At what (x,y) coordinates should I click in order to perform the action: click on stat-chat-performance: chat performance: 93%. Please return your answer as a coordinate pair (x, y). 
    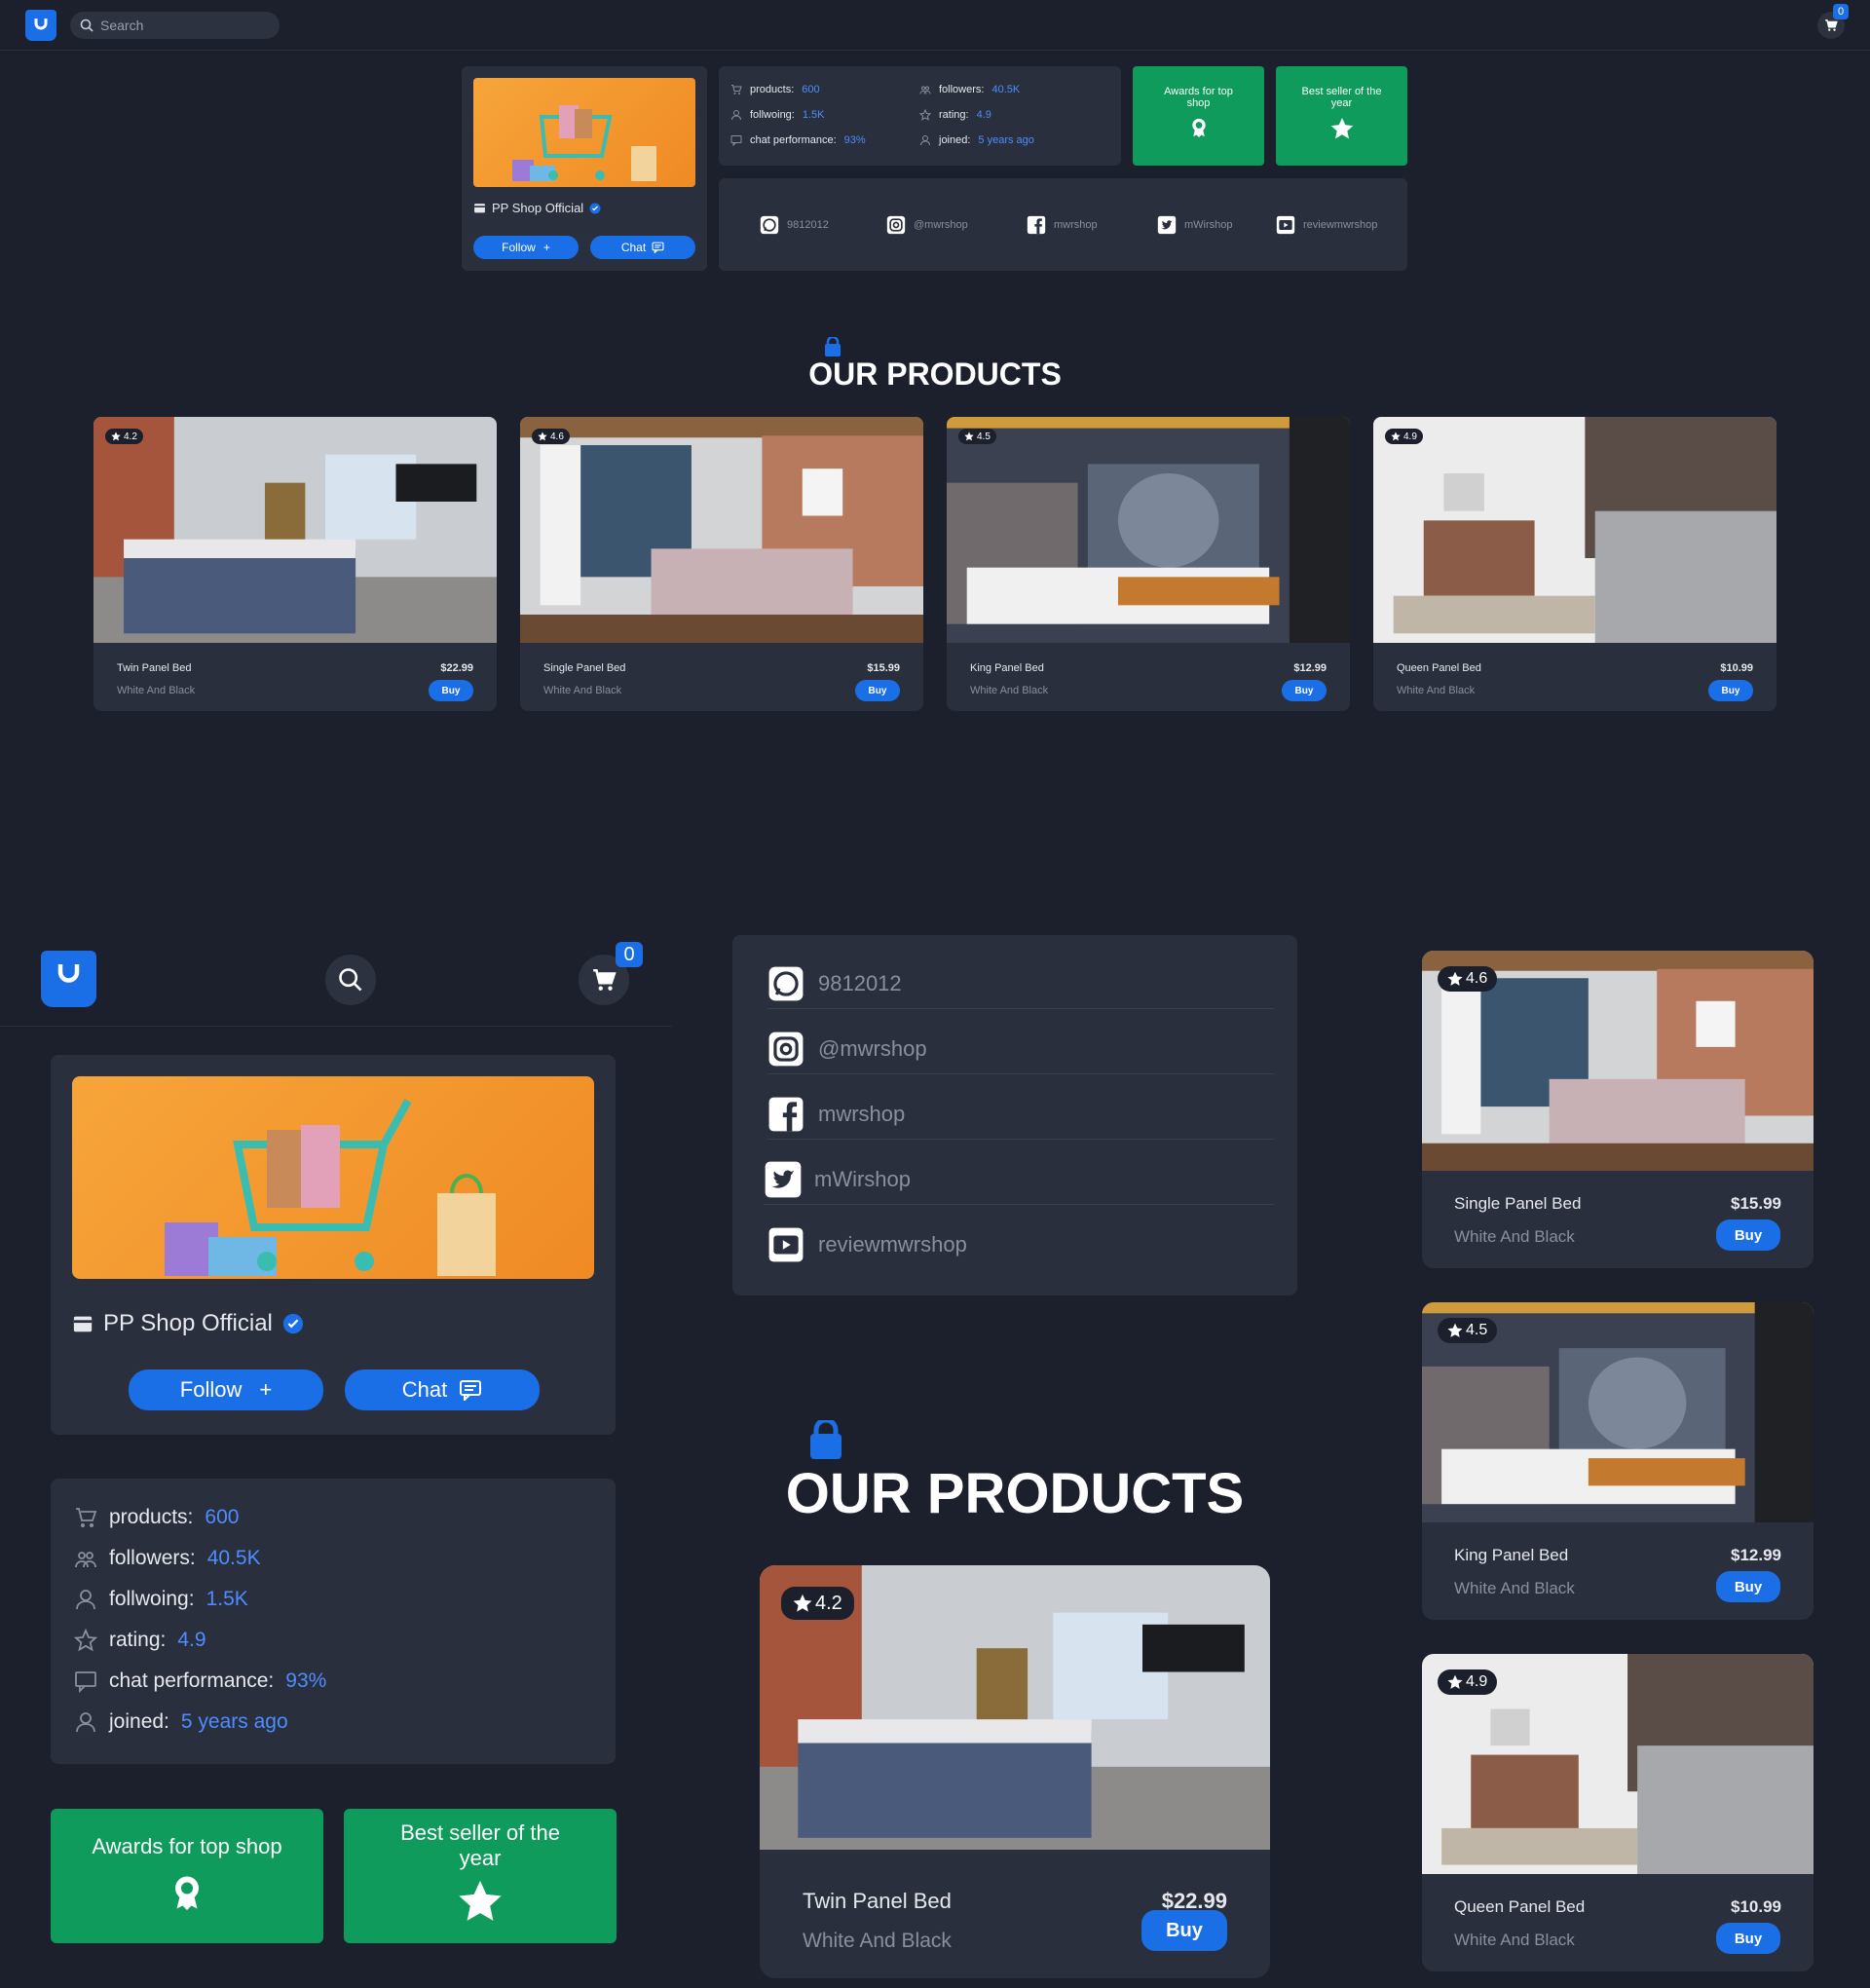
    Looking at the image, I should click on (798, 140).